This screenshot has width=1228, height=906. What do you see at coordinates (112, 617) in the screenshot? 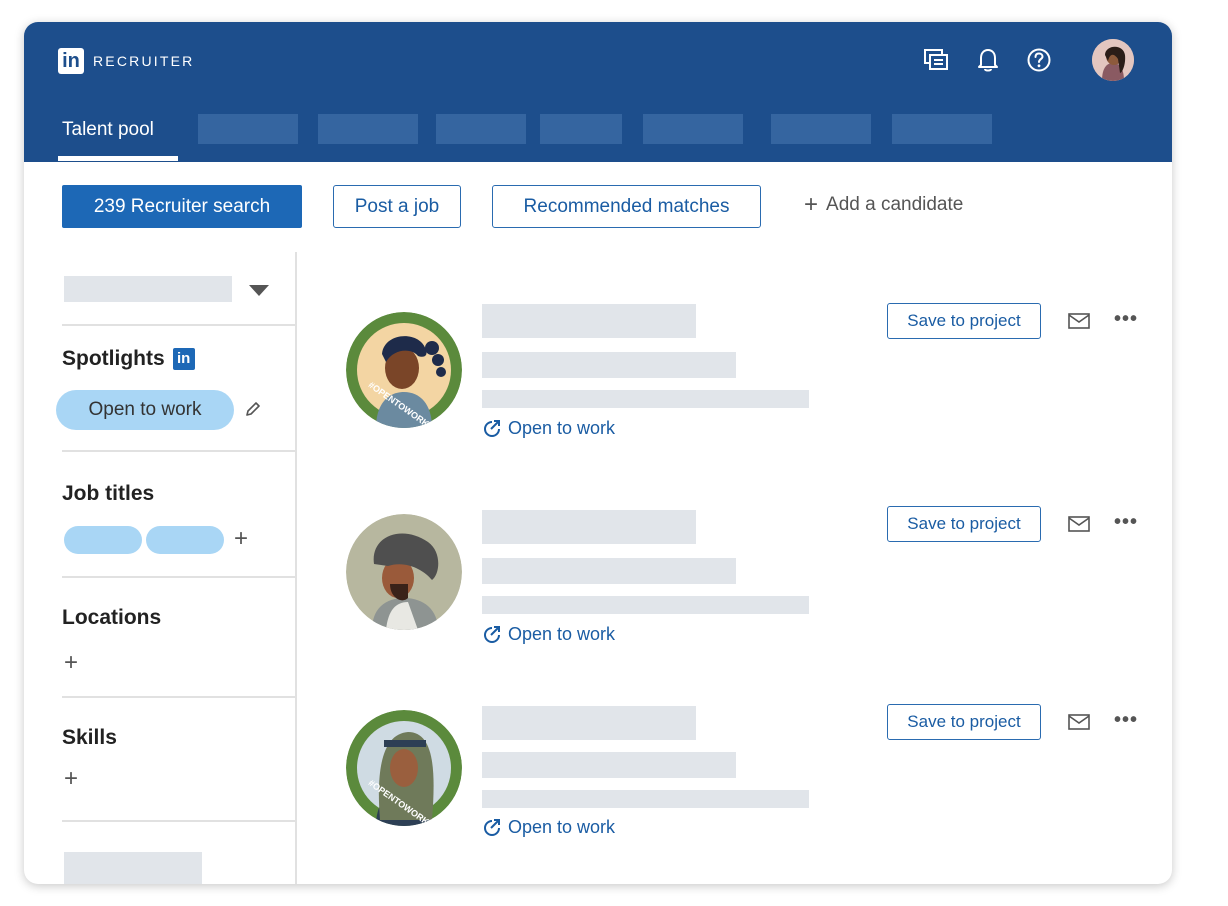
I see `locations-heading: Locations` at bounding box center [112, 617].